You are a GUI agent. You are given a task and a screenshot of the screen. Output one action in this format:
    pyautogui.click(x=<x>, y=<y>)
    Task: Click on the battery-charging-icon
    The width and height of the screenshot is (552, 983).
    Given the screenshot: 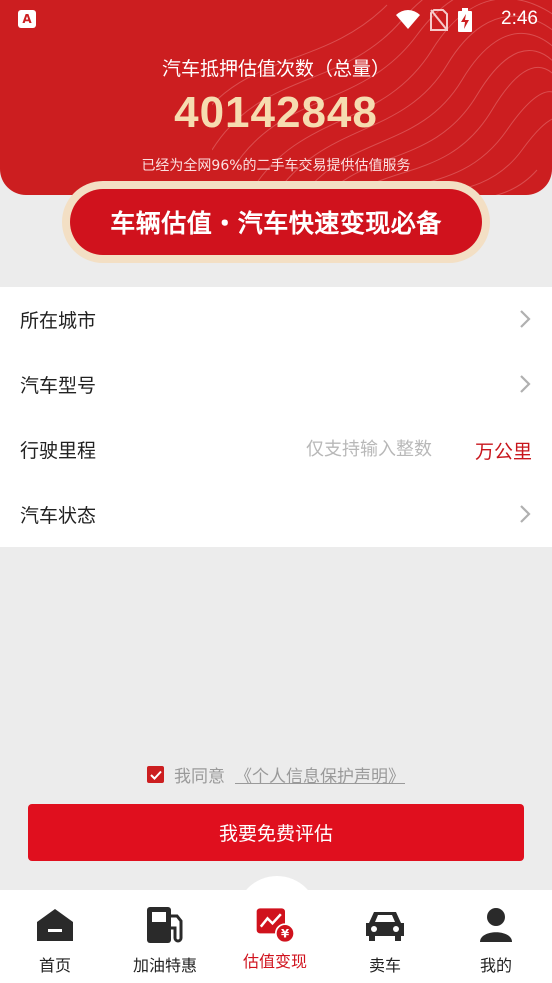 What is the action you would take?
    pyautogui.click(x=465, y=20)
    